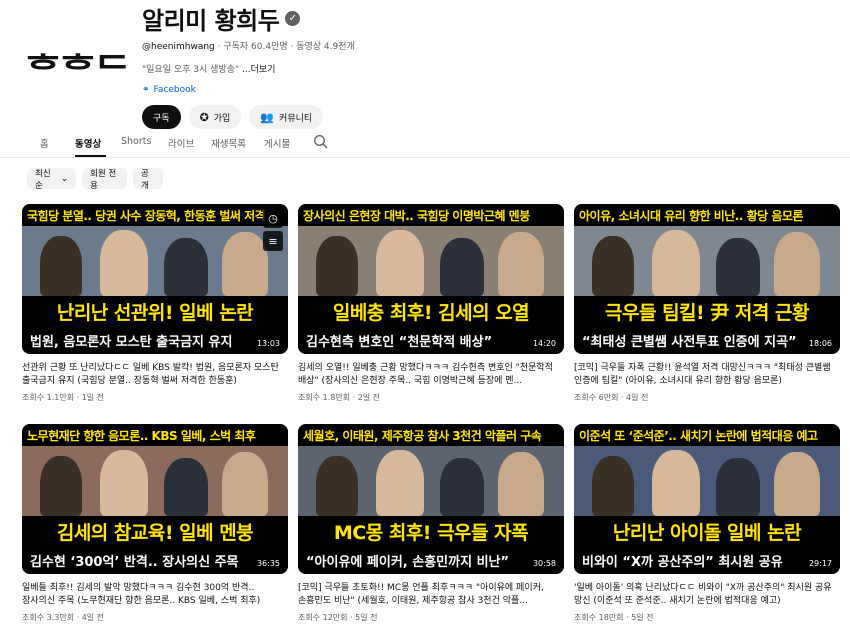 This screenshot has width=850, height=629. Describe the element at coordinates (228, 143) in the screenshot. I see `tab-playlists: 재생목록` at that location.